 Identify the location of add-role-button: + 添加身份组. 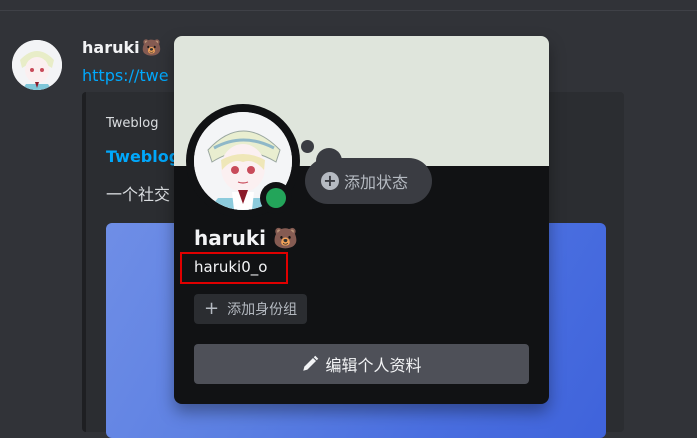
(251, 309).